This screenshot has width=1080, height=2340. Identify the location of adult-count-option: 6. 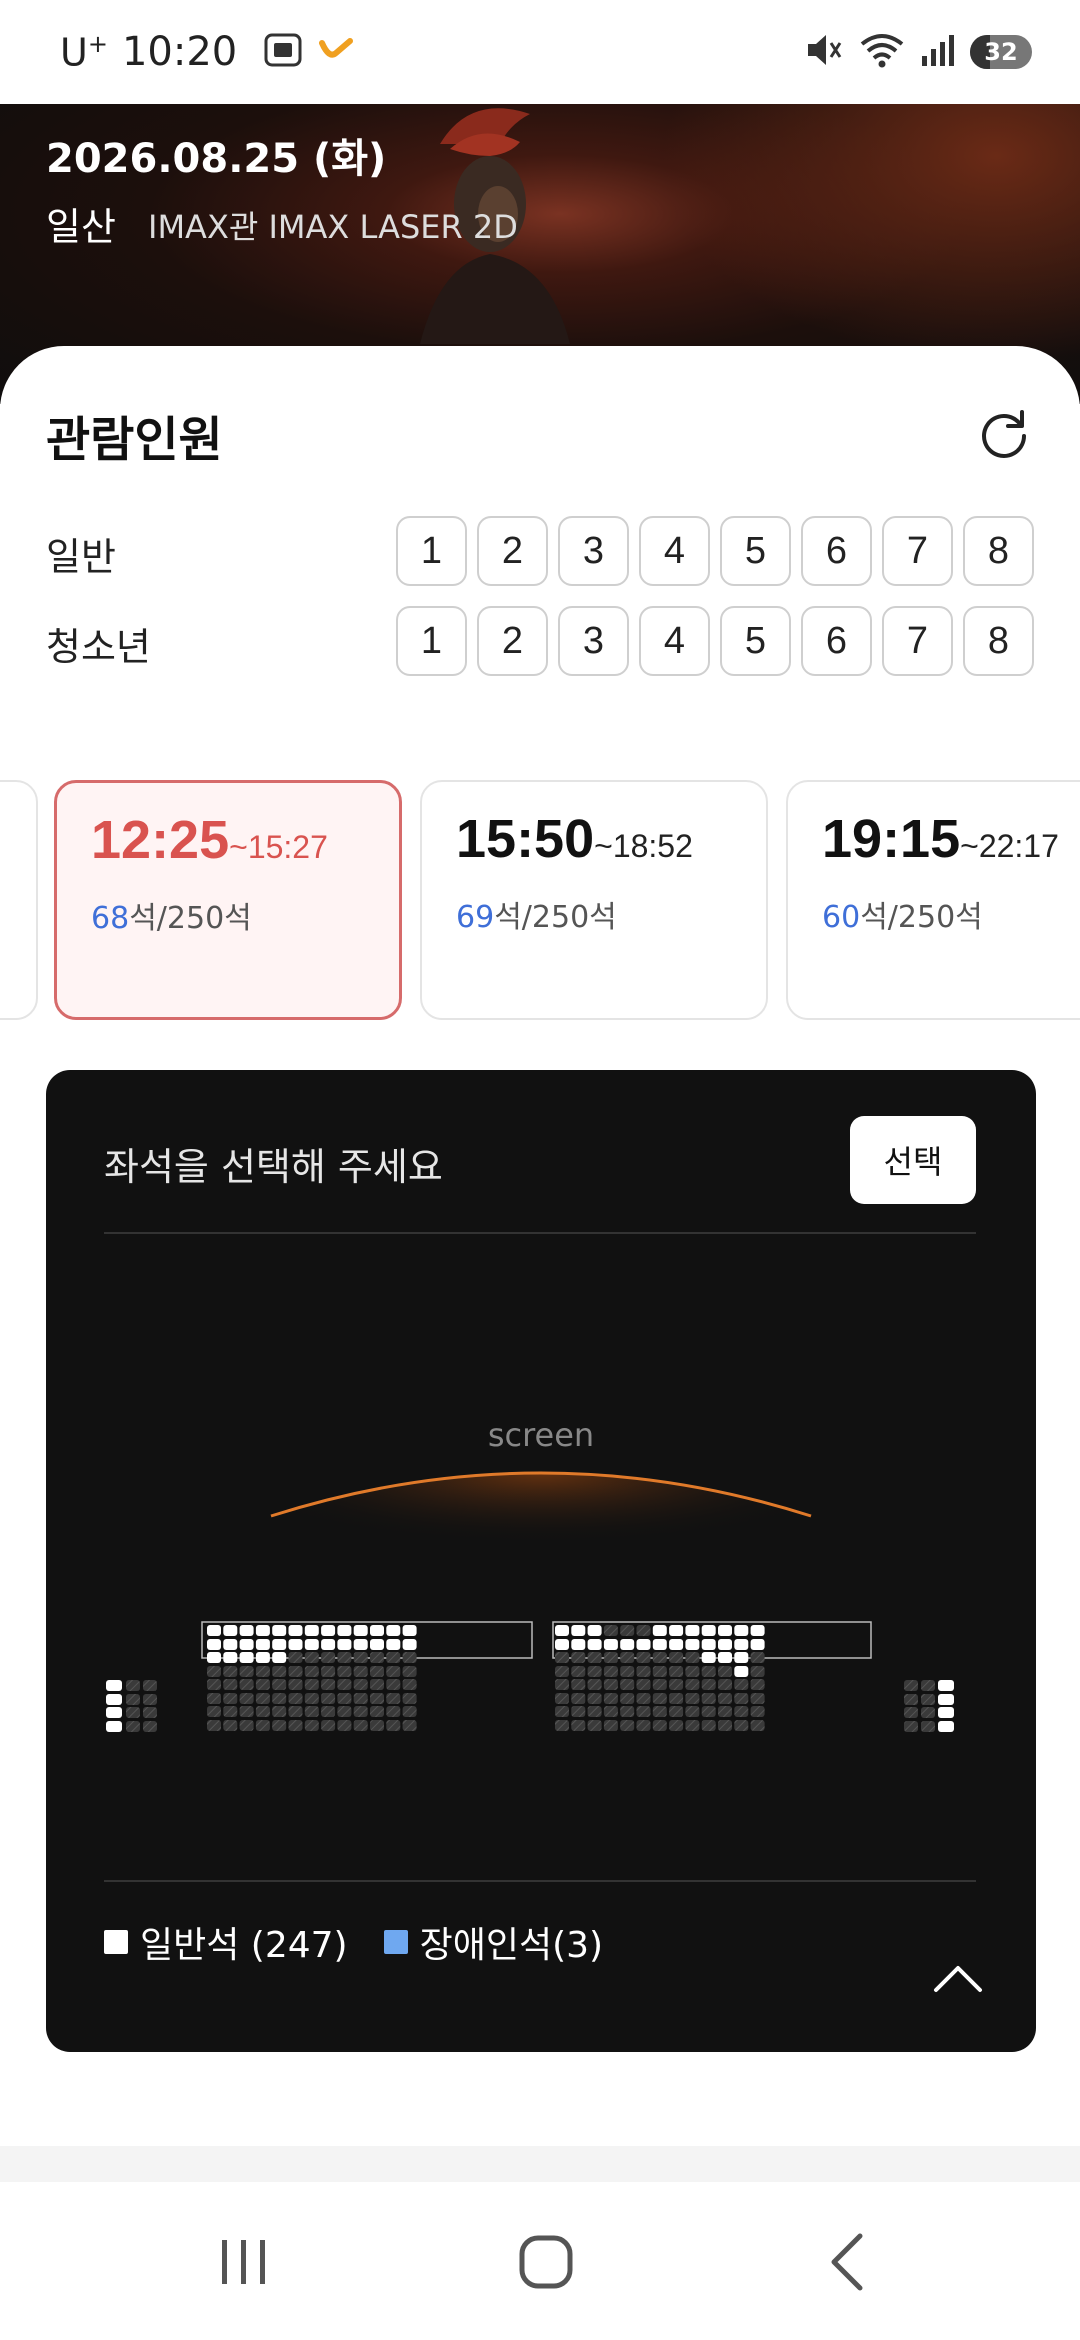
(836, 551).